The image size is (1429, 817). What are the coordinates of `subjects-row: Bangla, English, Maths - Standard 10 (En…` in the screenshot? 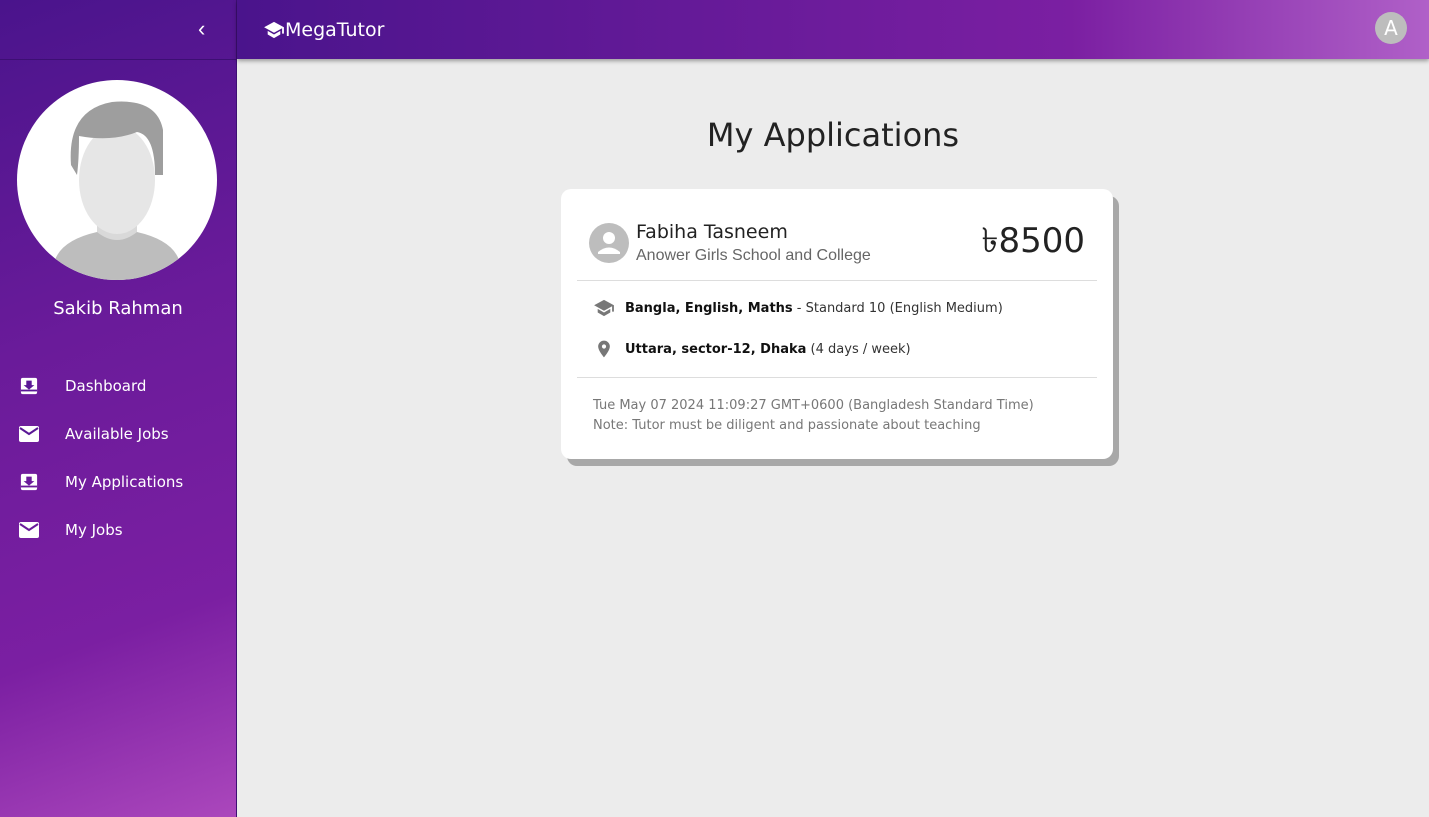 It's located at (798, 308).